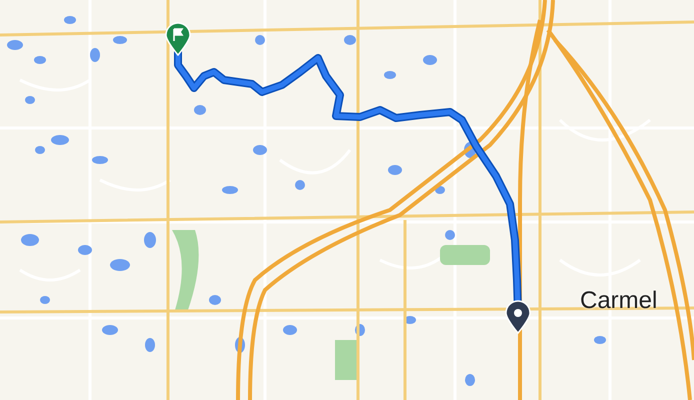 This screenshot has width=694, height=400. I want to click on place-label: Carmel, so click(619, 301).